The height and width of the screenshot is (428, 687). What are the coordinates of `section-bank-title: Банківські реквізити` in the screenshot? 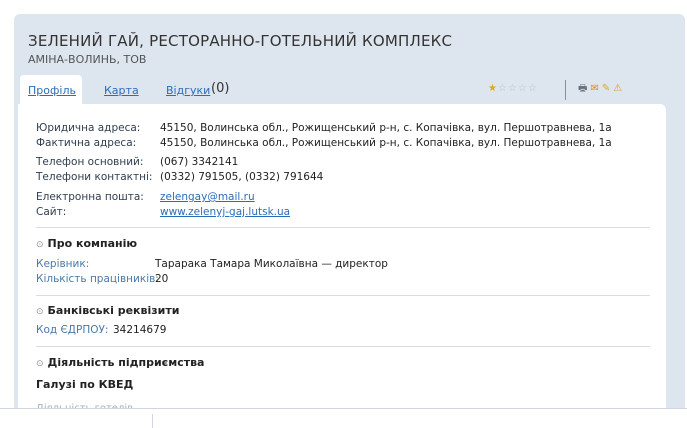 It's located at (113, 310).